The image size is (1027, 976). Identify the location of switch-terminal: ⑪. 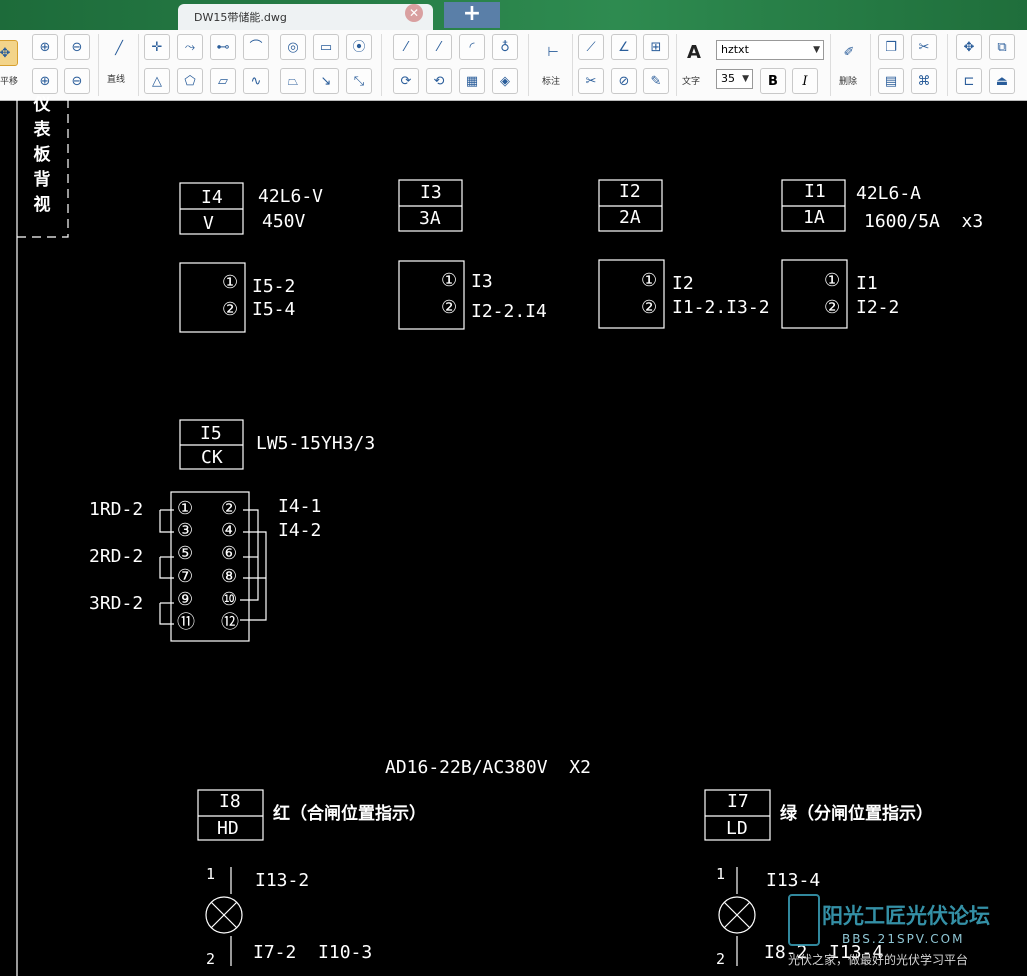
(186, 622).